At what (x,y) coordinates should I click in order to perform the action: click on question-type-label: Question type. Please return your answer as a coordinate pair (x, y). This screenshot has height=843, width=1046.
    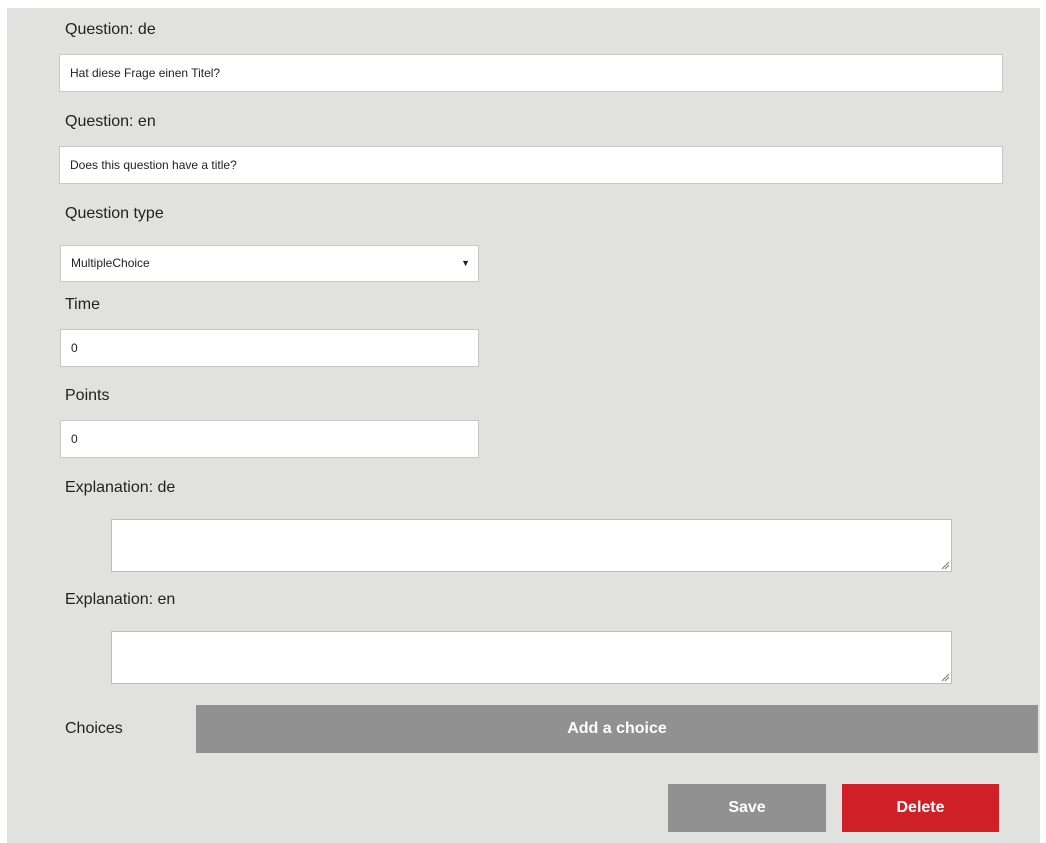
    Looking at the image, I should click on (114, 213).